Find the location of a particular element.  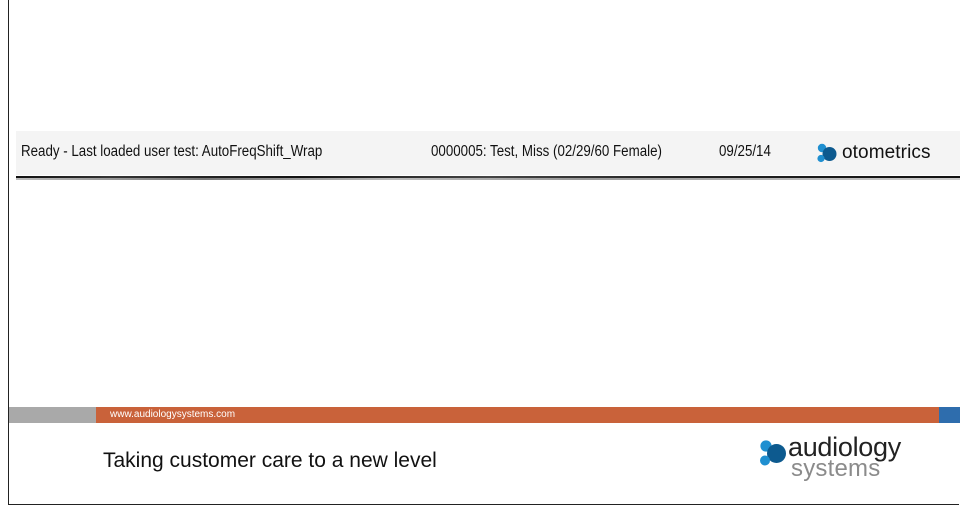

audiology-systems-logo-icon is located at coordinates (773, 453).